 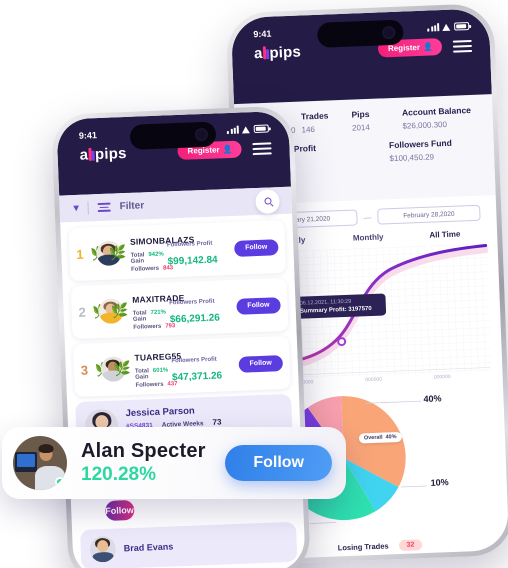 What do you see at coordinates (84, 155) in the screenshot?
I see `logo-a-left: a` at bounding box center [84, 155].